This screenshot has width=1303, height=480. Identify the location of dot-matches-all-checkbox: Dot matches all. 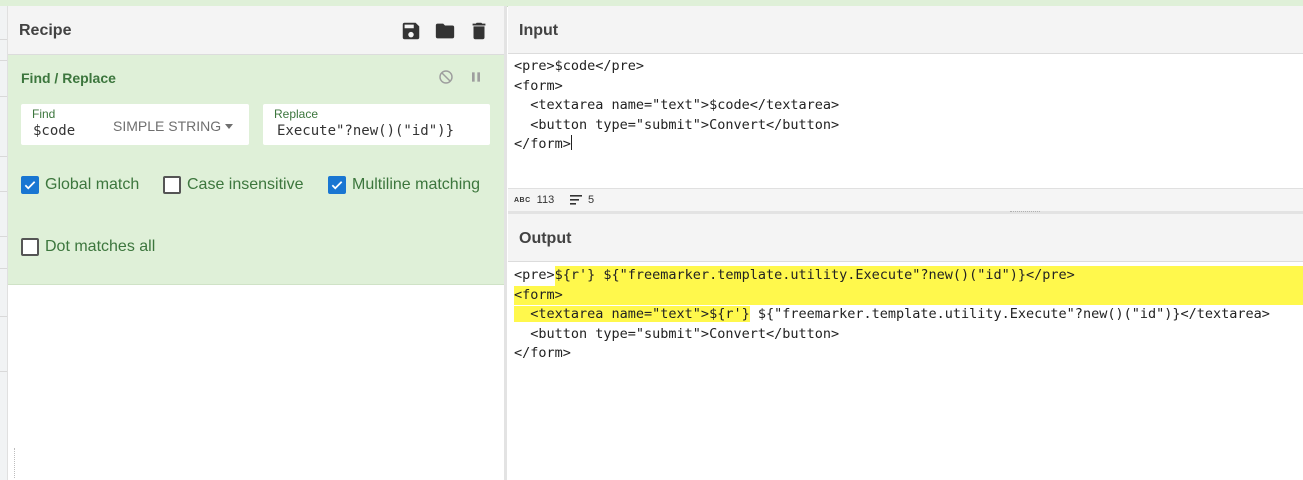
(88, 247).